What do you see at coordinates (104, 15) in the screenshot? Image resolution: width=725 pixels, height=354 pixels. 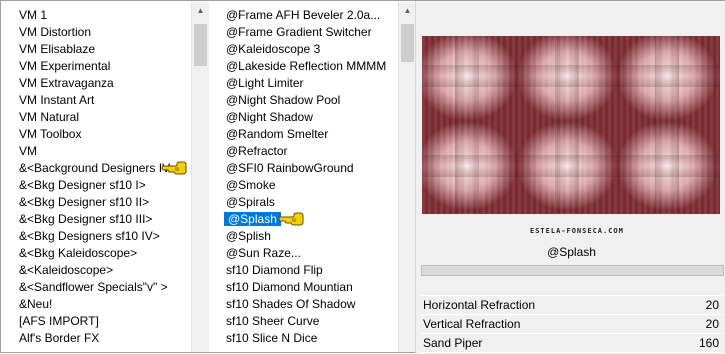 I see `category-item: VM 1` at bounding box center [104, 15].